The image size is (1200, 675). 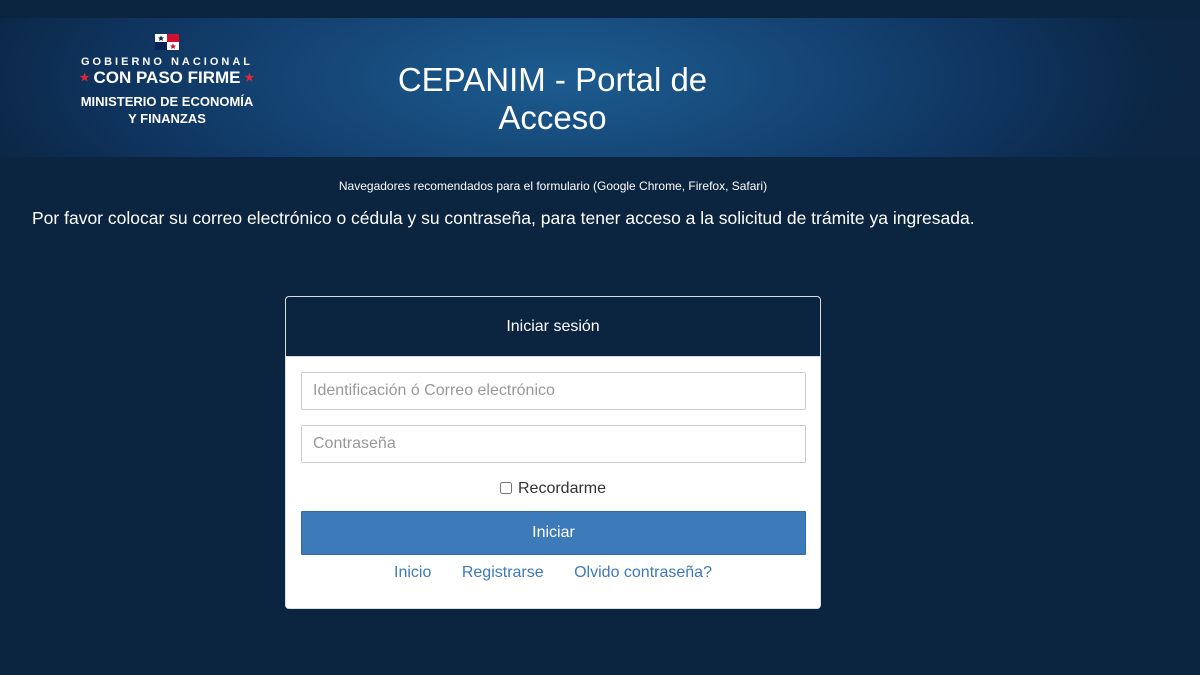 What do you see at coordinates (167, 42) in the screenshot?
I see `panama-flag-icon` at bounding box center [167, 42].